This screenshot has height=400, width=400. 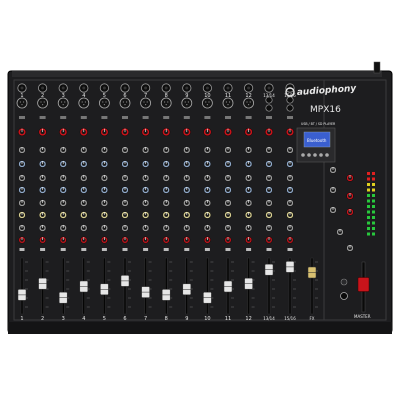 What do you see at coordinates (362, 316) in the screenshot?
I see `master-label: MASTER` at bounding box center [362, 316].